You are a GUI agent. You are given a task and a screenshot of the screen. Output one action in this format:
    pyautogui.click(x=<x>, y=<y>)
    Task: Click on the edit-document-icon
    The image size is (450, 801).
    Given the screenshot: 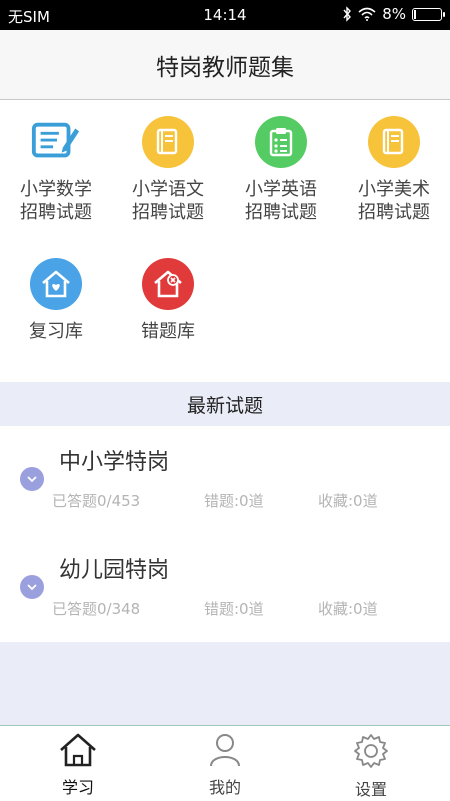 What is the action you would take?
    pyautogui.click(x=56, y=142)
    